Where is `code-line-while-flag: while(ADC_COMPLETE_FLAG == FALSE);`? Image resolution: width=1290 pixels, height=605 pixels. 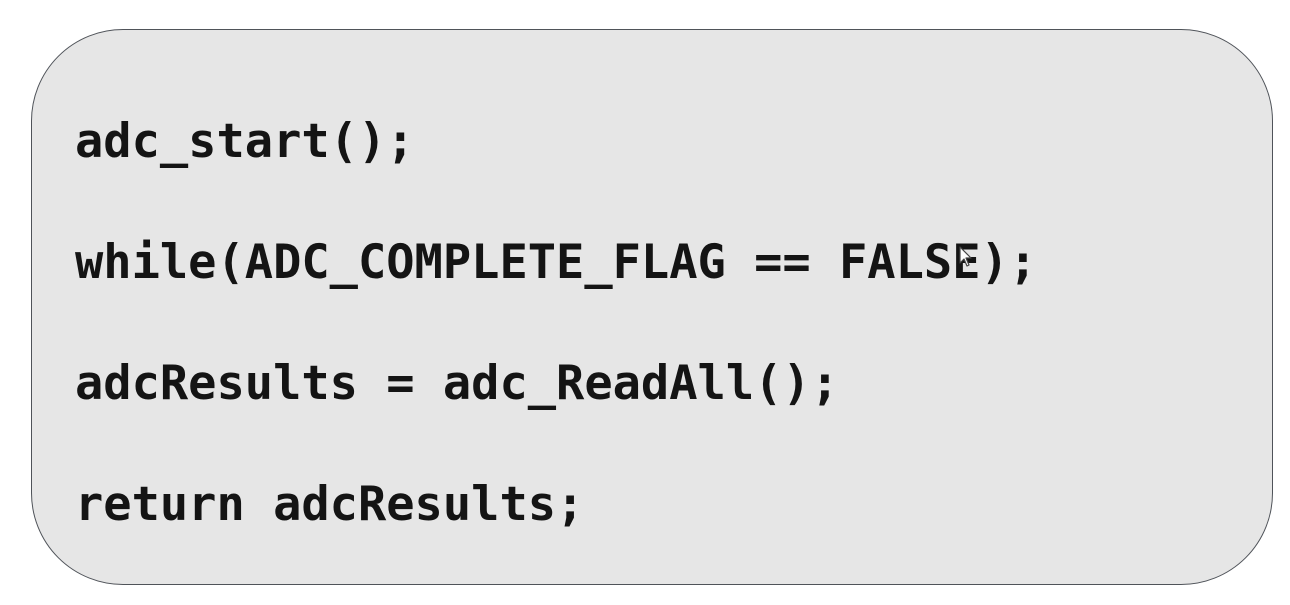 code-line-while-flag: while(ADC_COMPLETE_FLAG == FALSE); is located at coordinates (556, 262).